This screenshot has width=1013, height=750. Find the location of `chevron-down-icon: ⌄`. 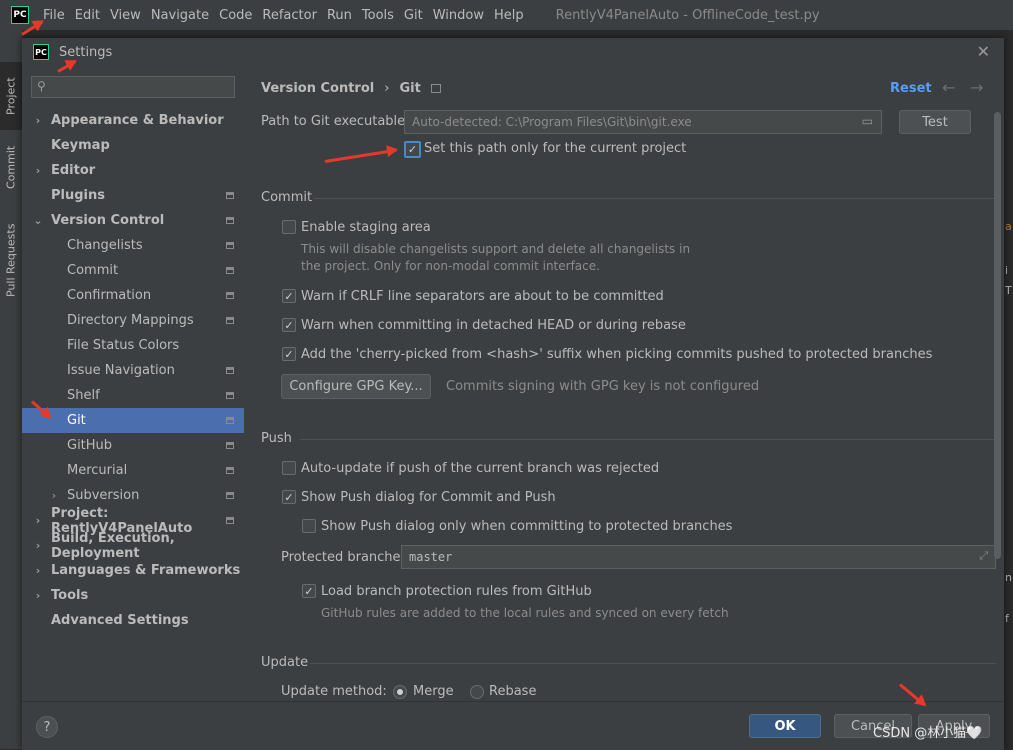

chevron-down-icon: ⌄ is located at coordinates (38, 220).